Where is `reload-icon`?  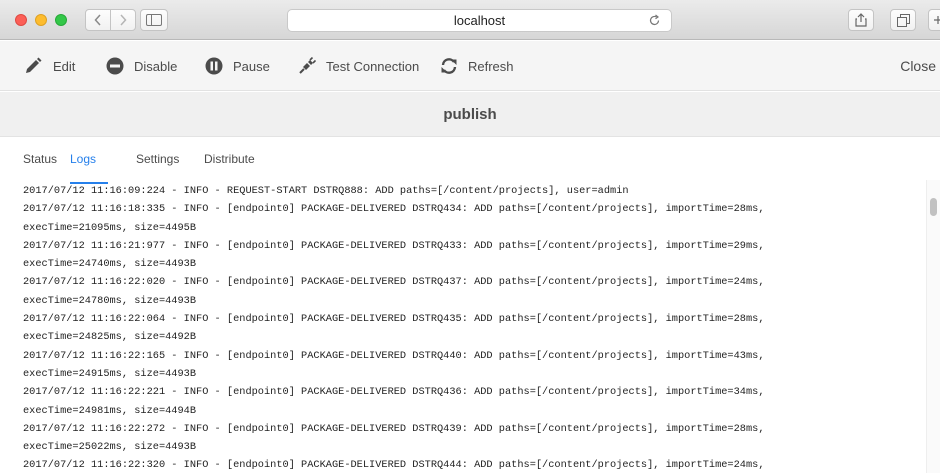 reload-icon is located at coordinates (654, 20).